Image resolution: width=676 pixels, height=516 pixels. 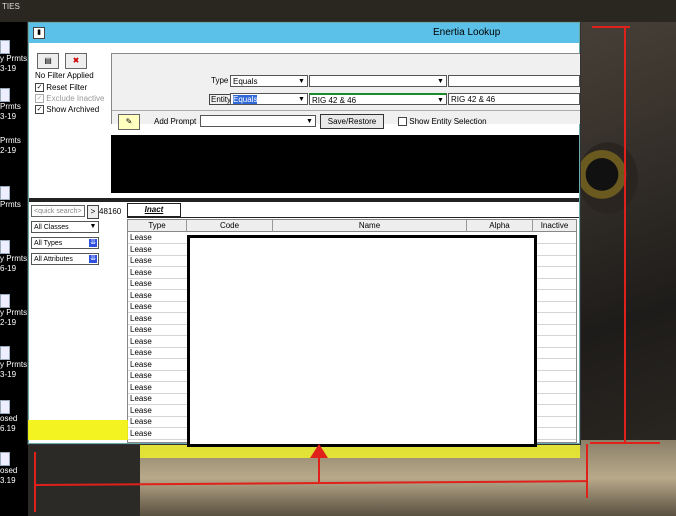 What do you see at coordinates (67, 87) in the screenshot?
I see `reset-filter-label: Reset Filter` at bounding box center [67, 87].